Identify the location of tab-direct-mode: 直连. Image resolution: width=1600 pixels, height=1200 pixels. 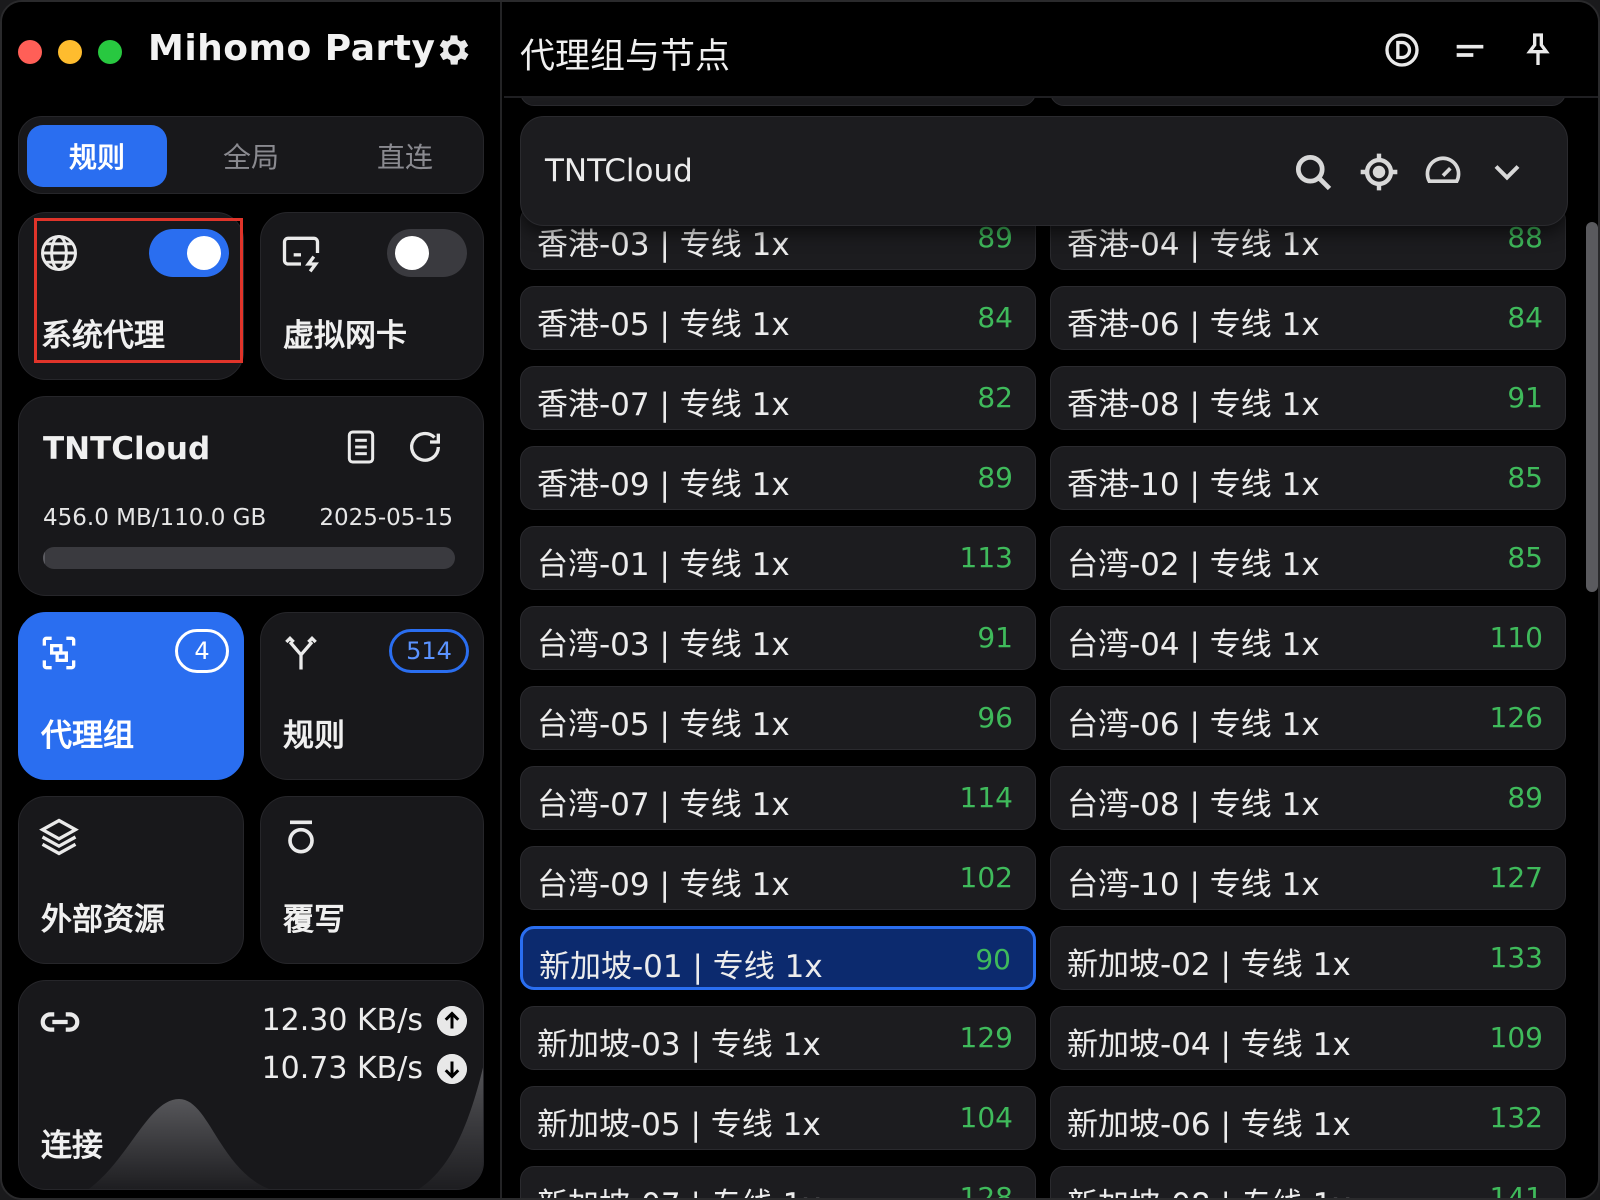
(405, 156).